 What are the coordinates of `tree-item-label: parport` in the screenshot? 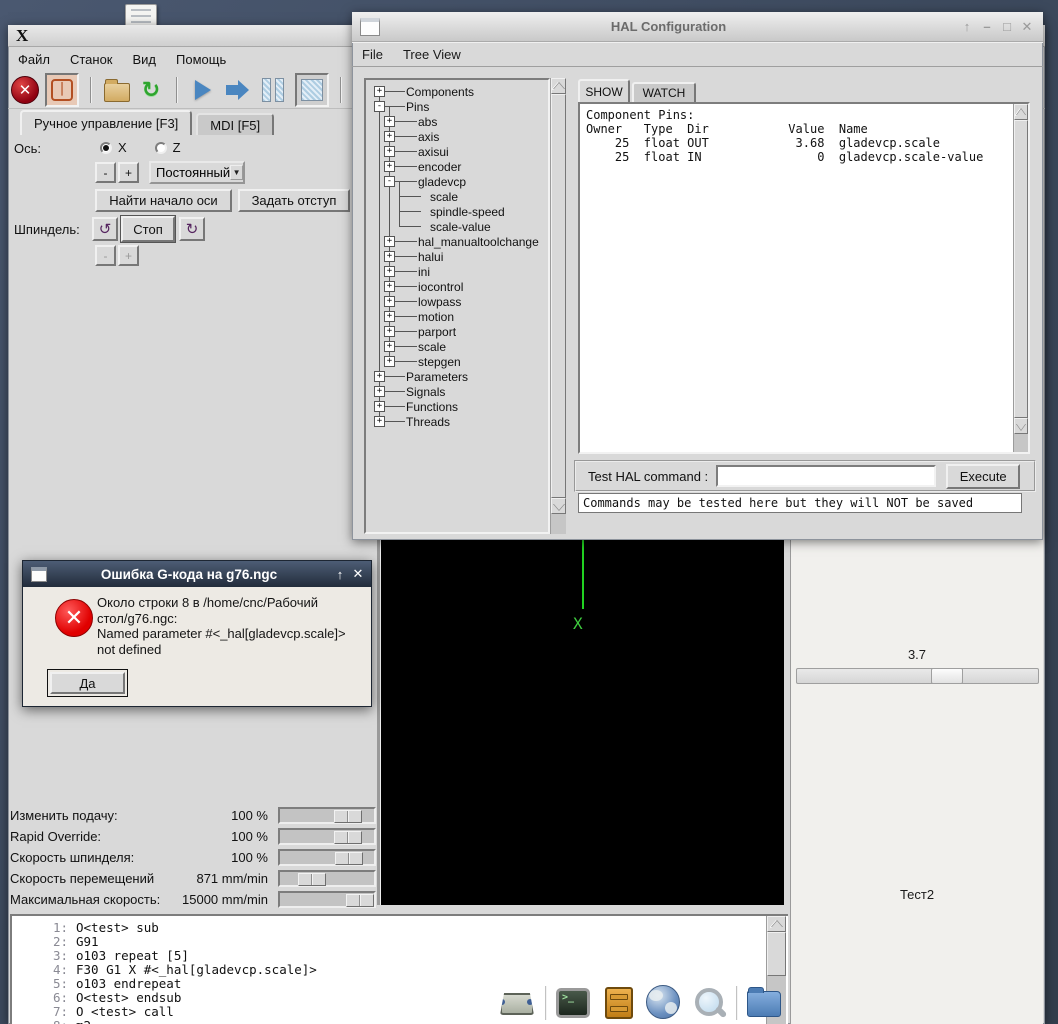 It's located at (437, 332).